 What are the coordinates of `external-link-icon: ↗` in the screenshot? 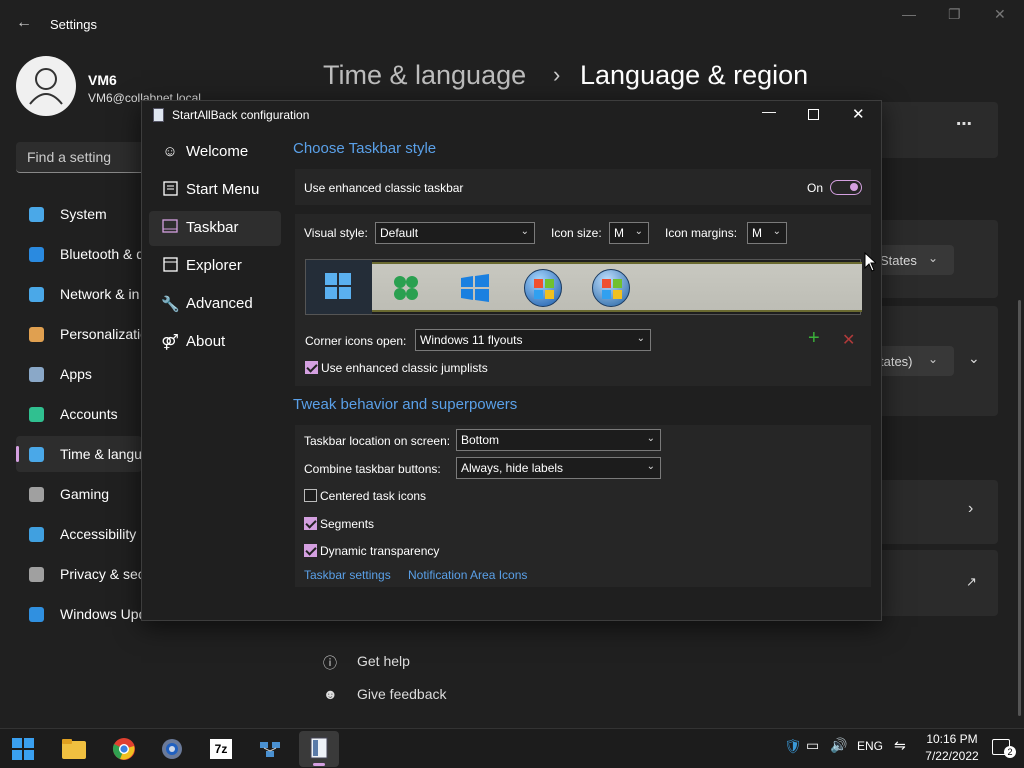 It's located at (971, 581).